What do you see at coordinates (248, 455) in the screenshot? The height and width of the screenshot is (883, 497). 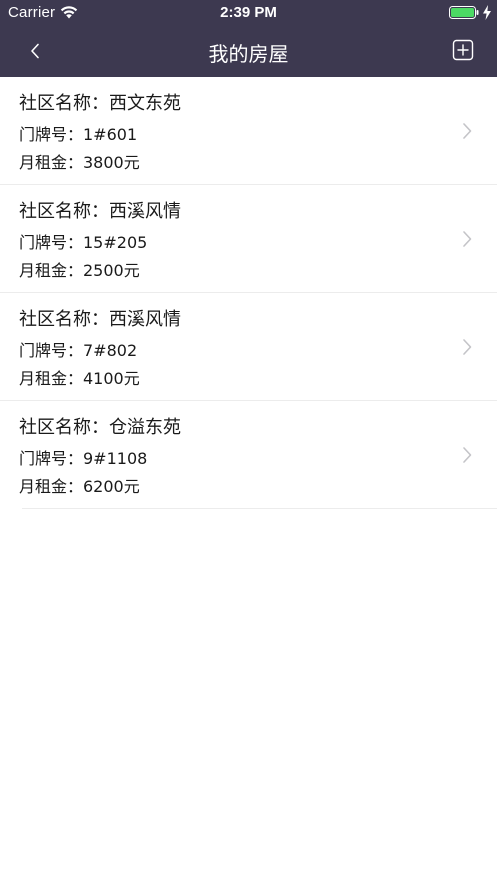 I see `house-list-item: 社区名称：仓溢东苑 门牌号：9#1108 月租金：6200元` at bounding box center [248, 455].